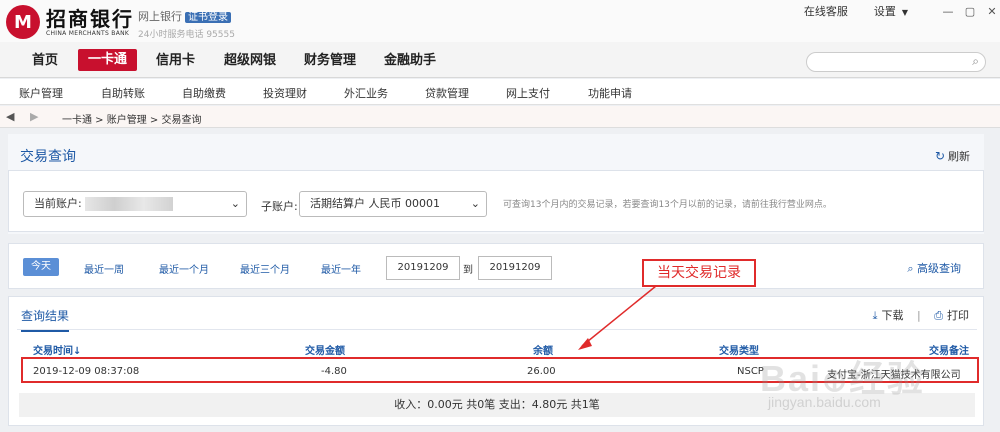 The image size is (1000, 432). Describe the element at coordinates (939, 268) in the screenshot. I see `advanced-search-label: 高级查询` at that location.